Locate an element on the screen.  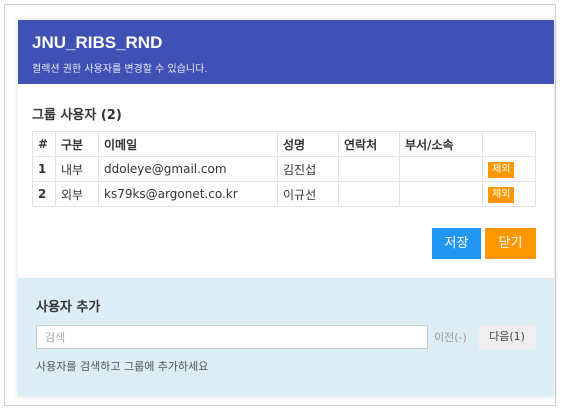
dialog-subtitle: 컬렉션 권한 사용자를 변경할 수 있습니다. is located at coordinates (120, 69).